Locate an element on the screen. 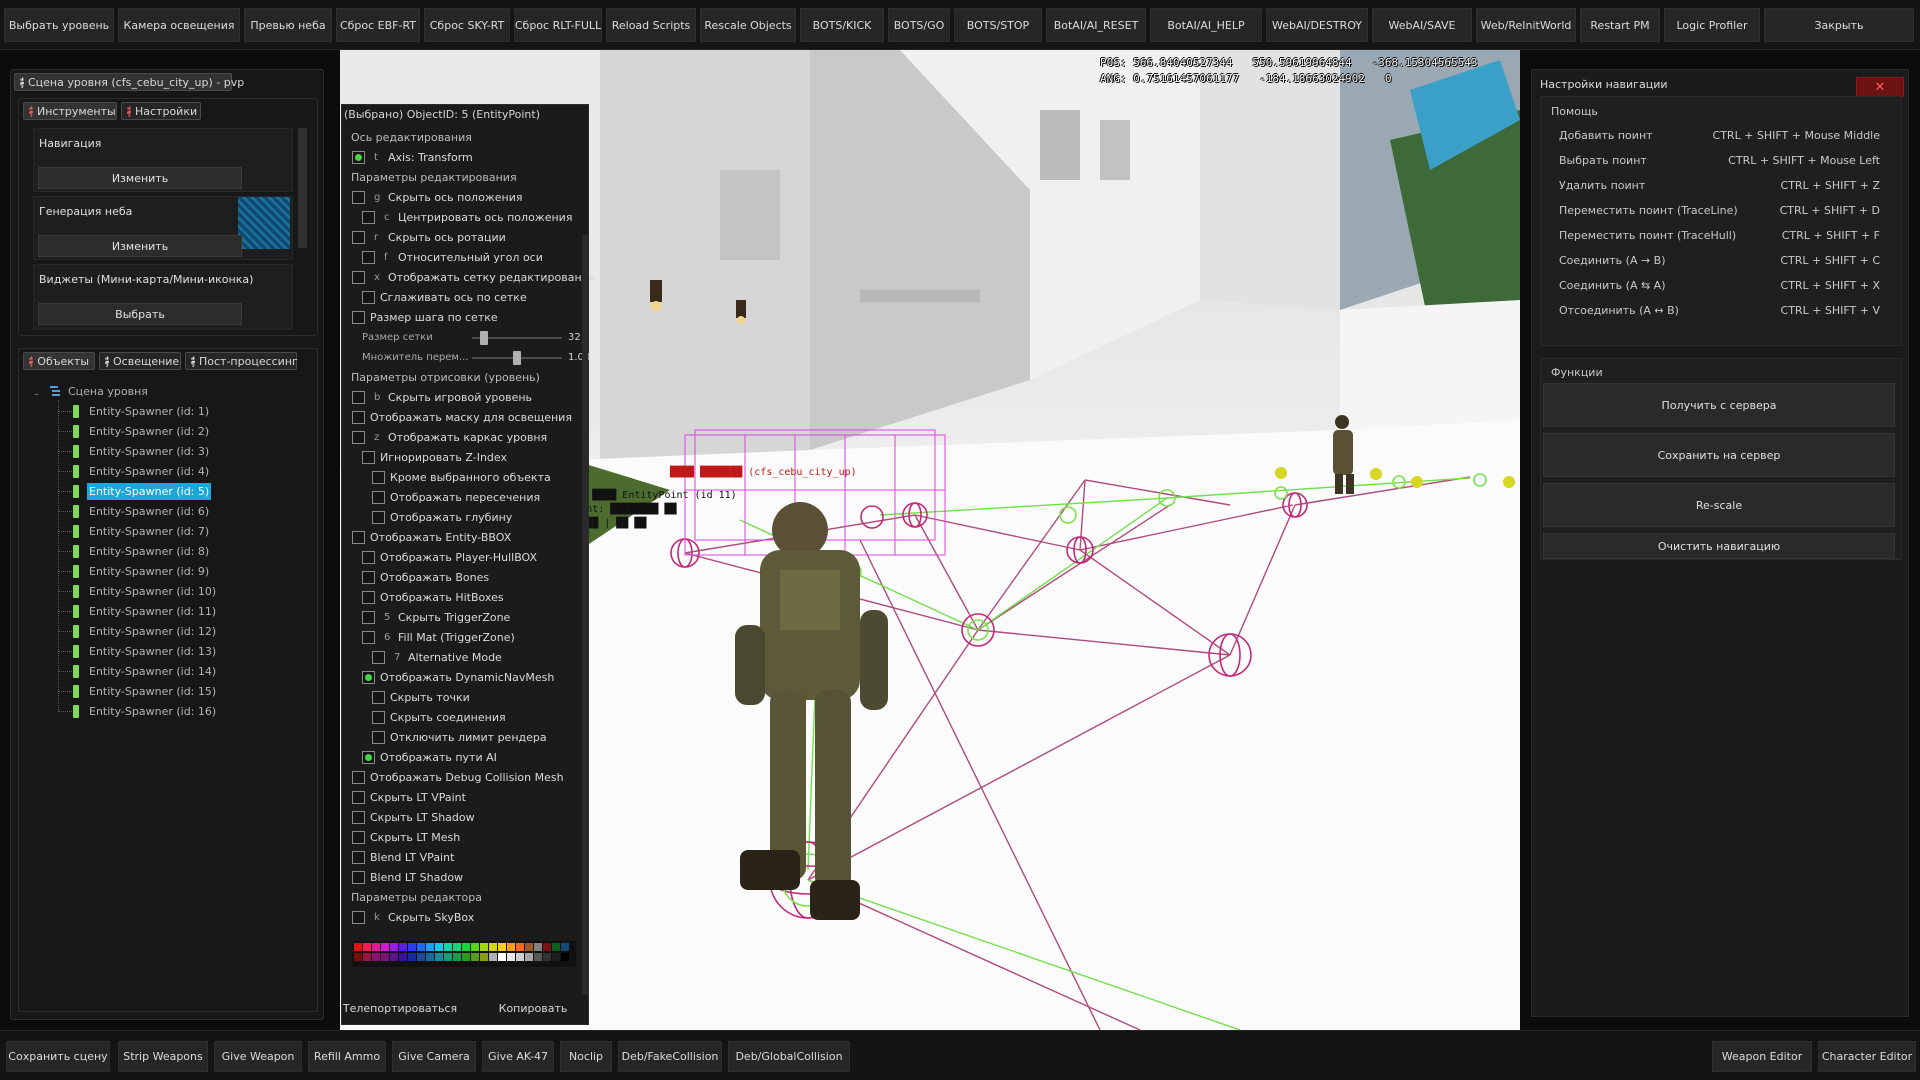 This screenshot has width=1920, height=1080. props-option-row: Blend LT Shadow is located at coordinates (465, 877).